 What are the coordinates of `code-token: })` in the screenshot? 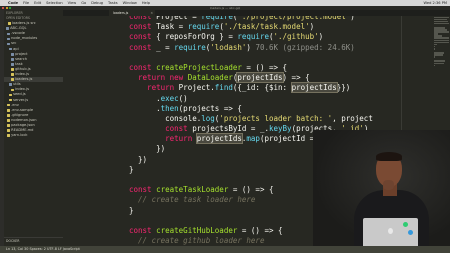 It's located at (138, 159).